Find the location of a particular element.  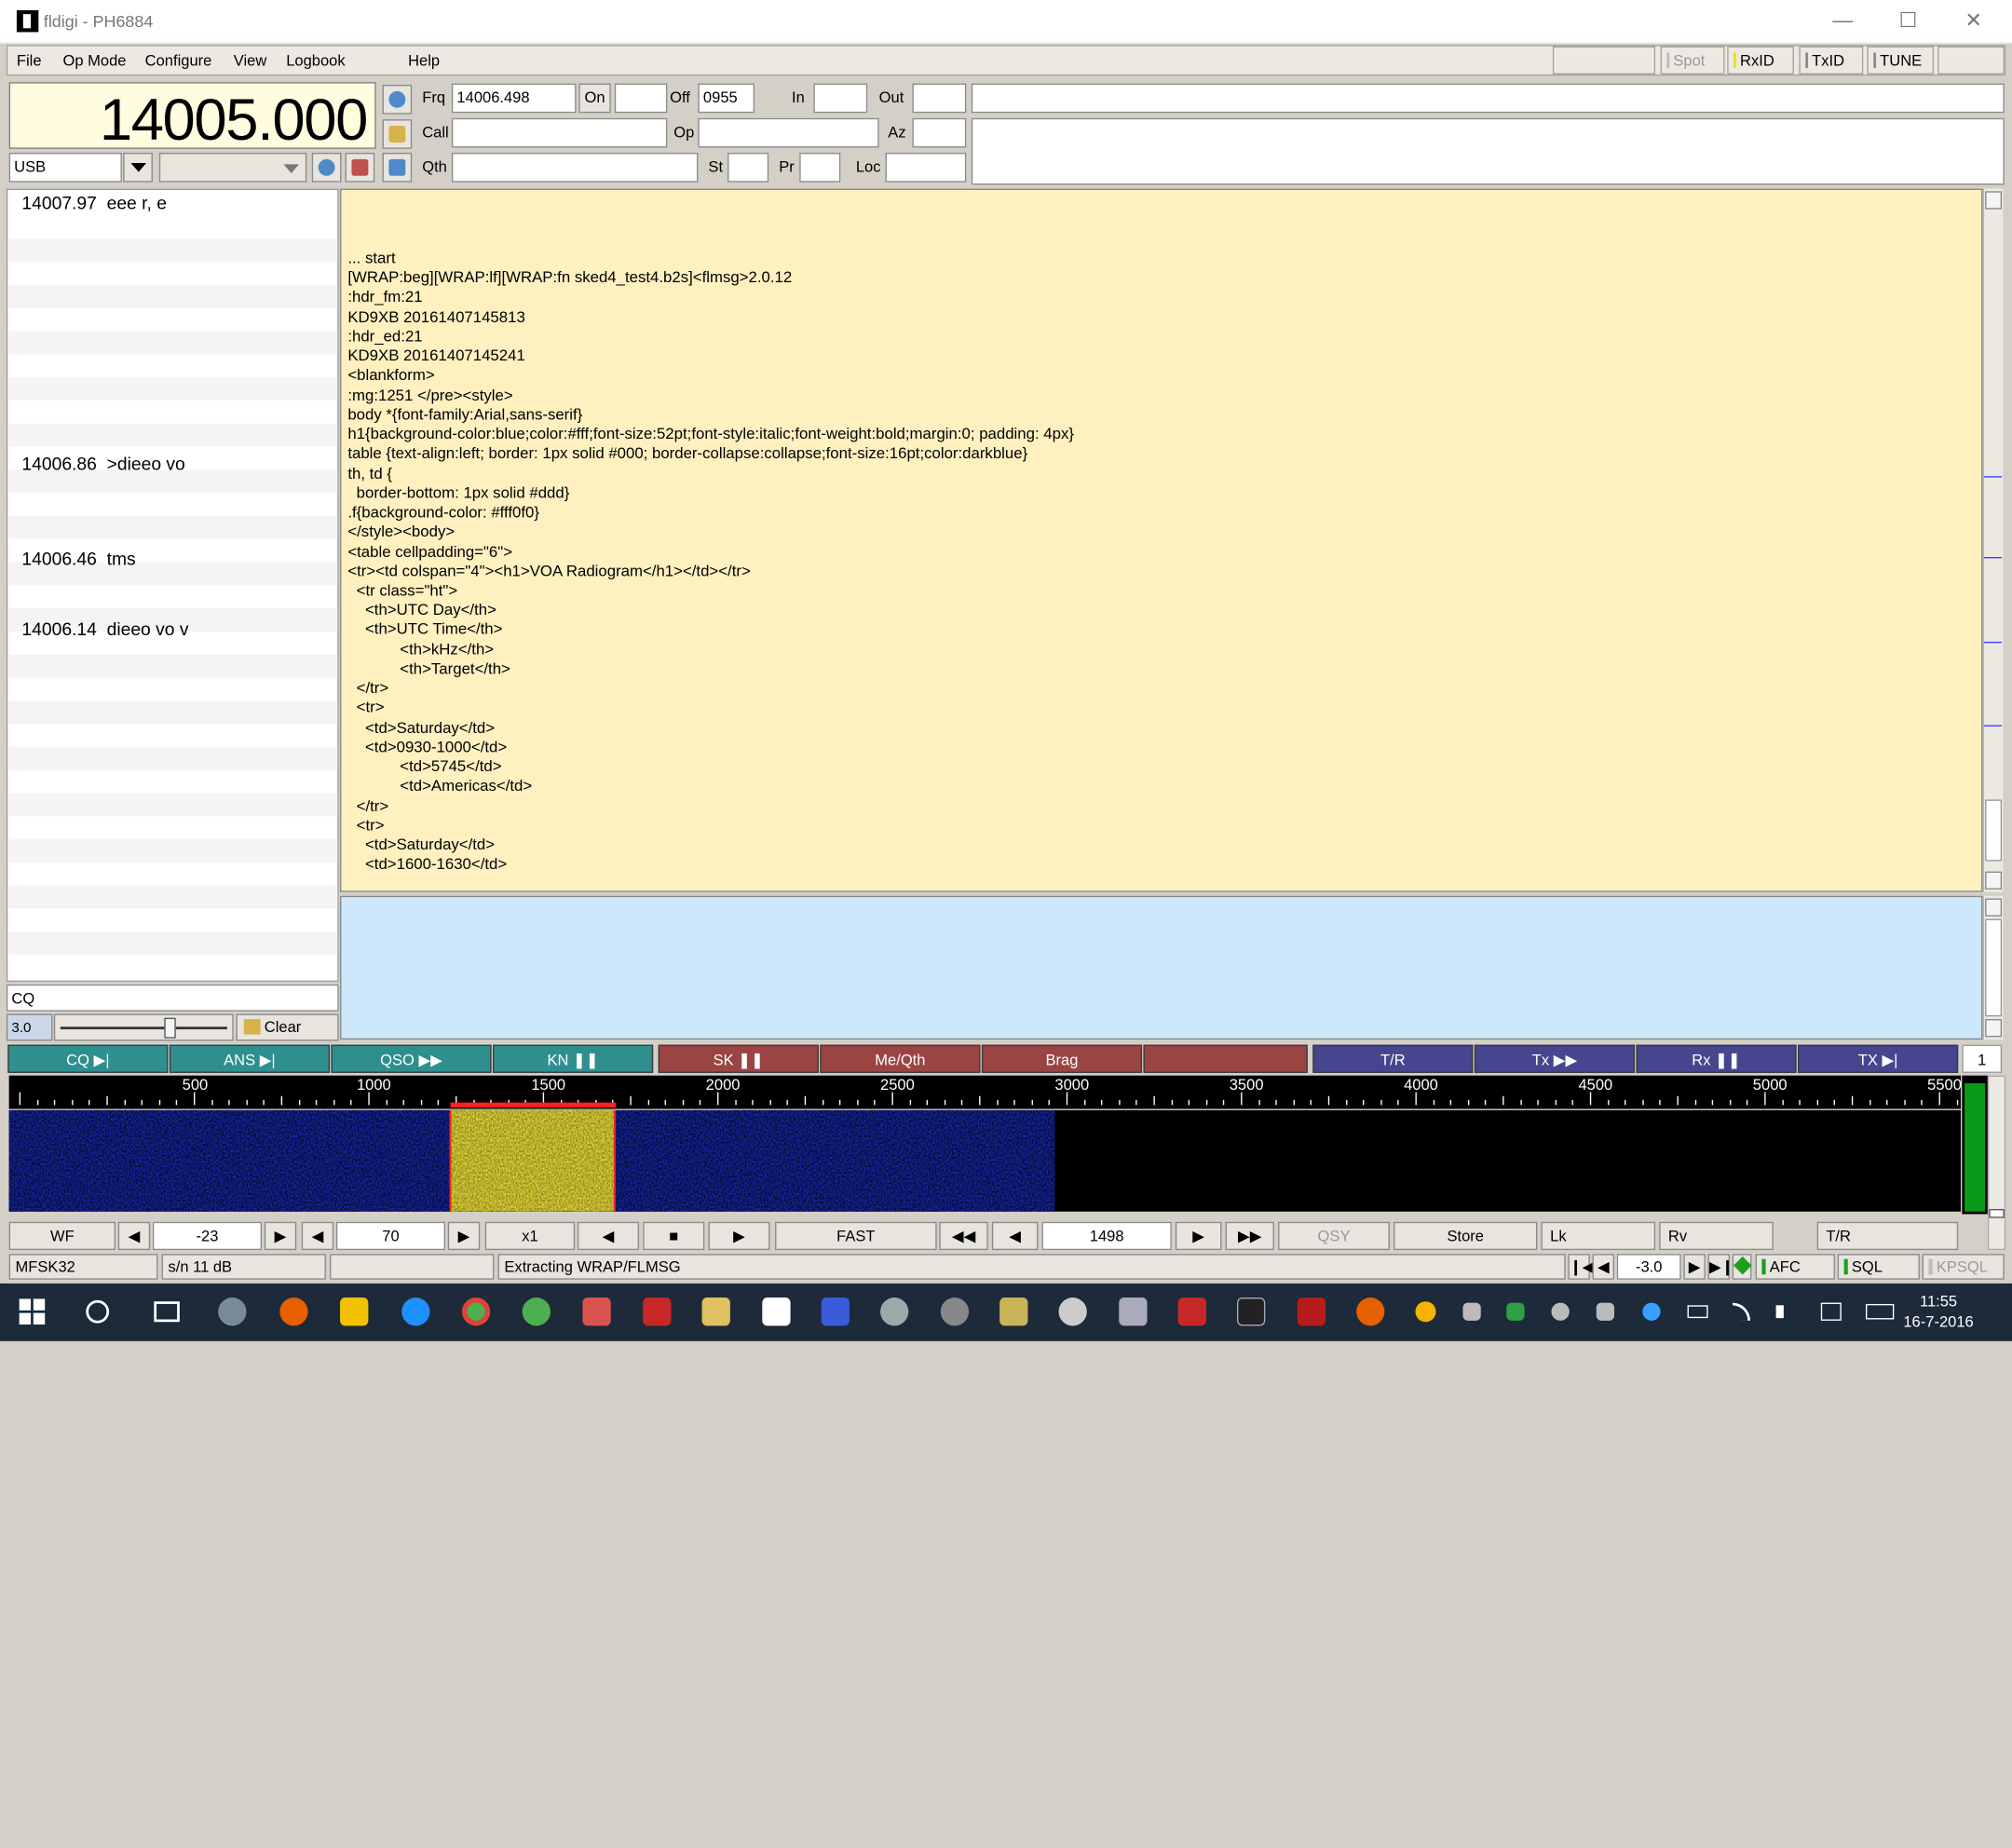

tx-scrollbar is located at coordinates (1993, 967).